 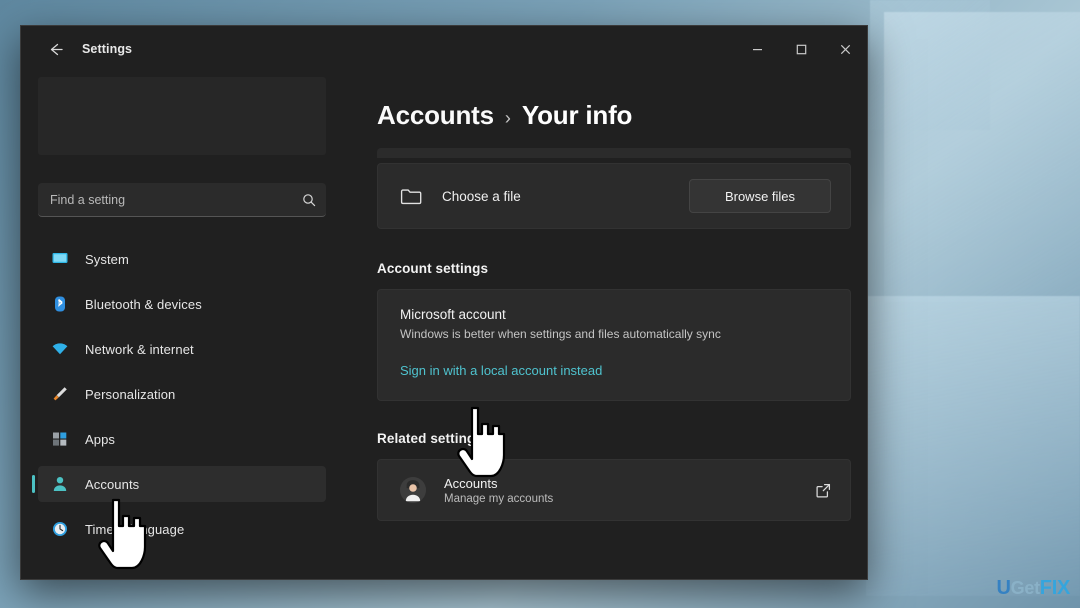 What do you see at coordinates (757, 49) in the screenshot?
I see `minimize-icon` at bounding box center [757, 49].